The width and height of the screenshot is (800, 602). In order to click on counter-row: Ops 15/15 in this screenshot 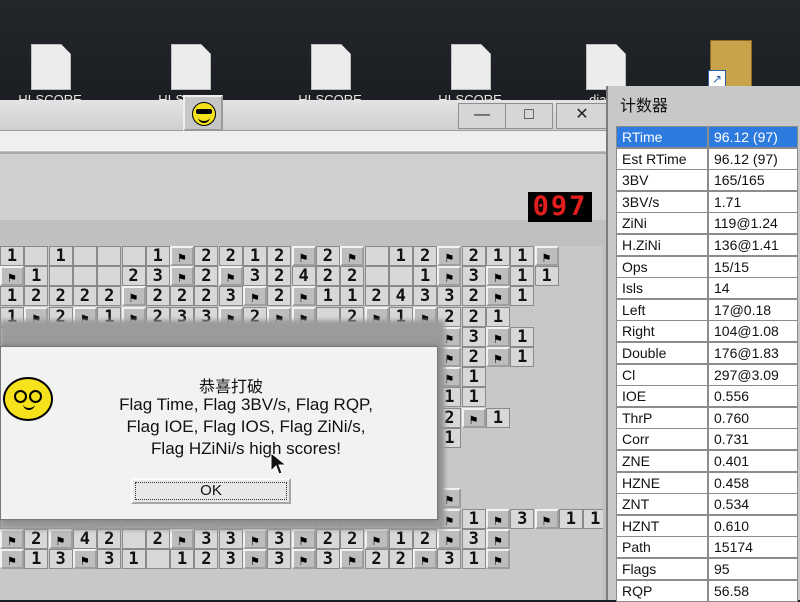, I will do `click(707, 266)`.